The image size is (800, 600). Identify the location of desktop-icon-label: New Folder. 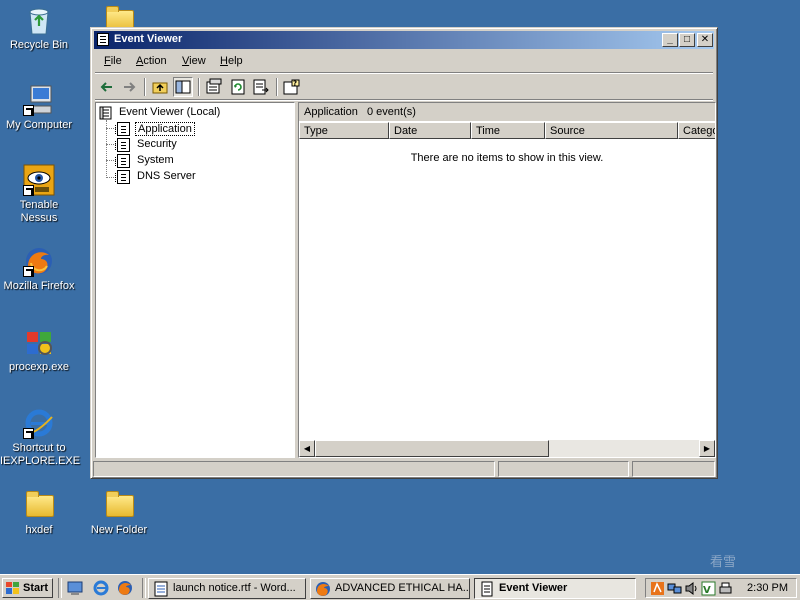
(119, 530).